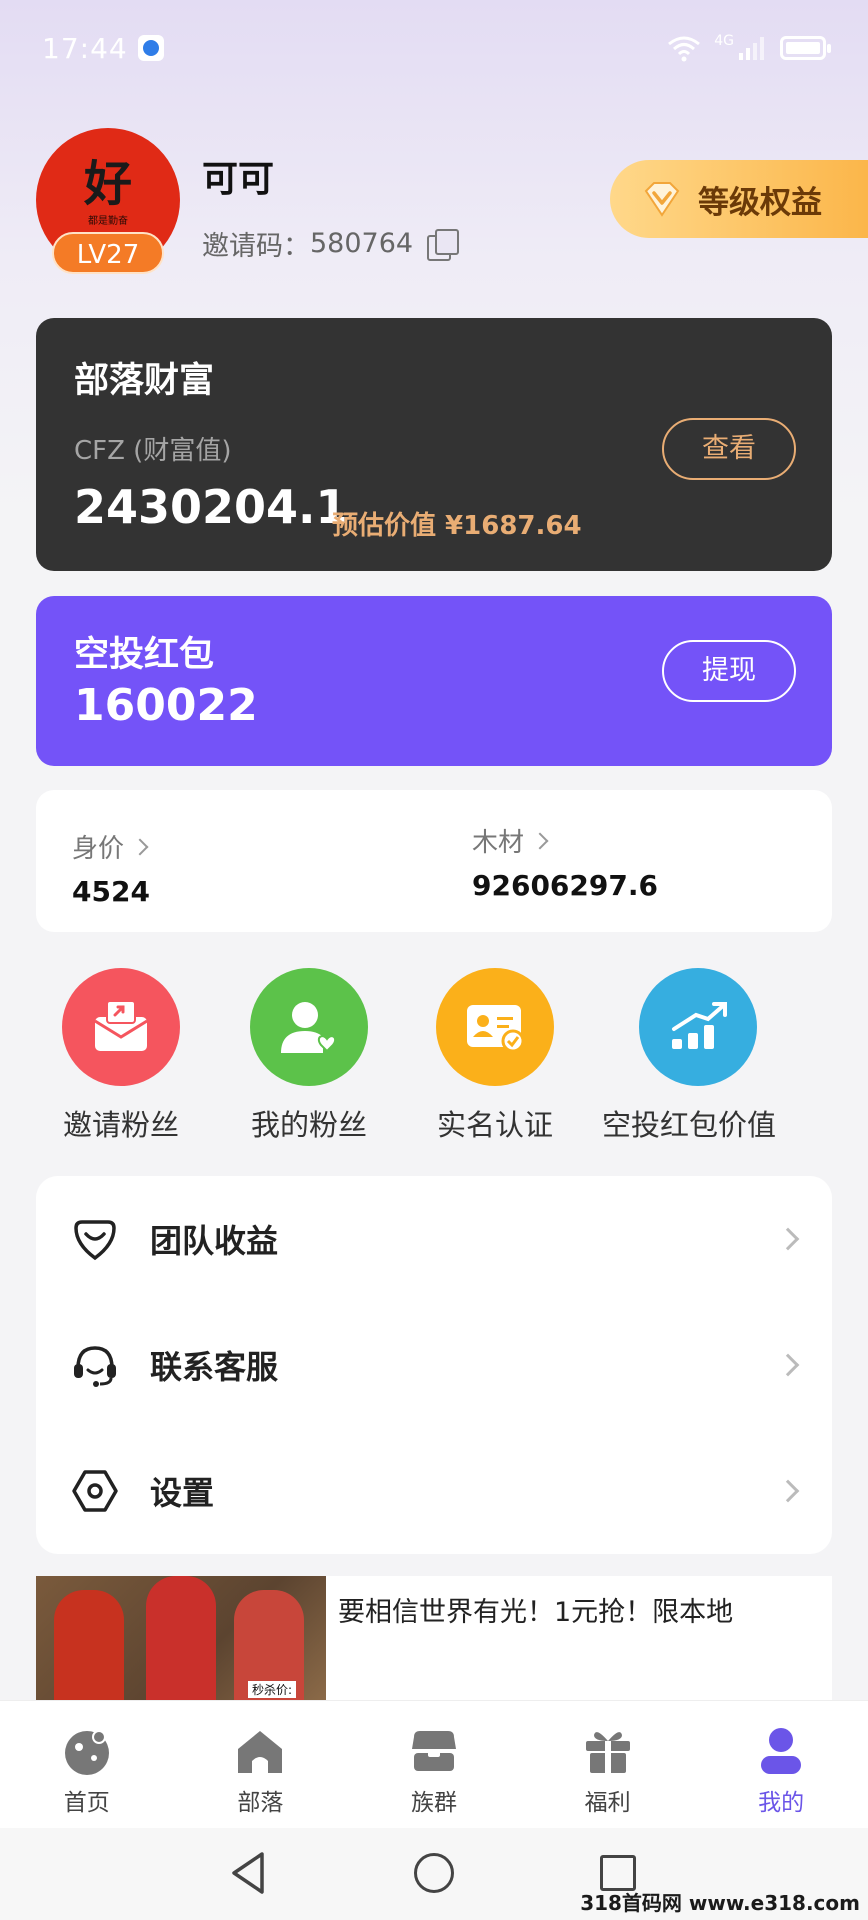  I want to click on menu-label: 联系客服, so click(214, 1367).